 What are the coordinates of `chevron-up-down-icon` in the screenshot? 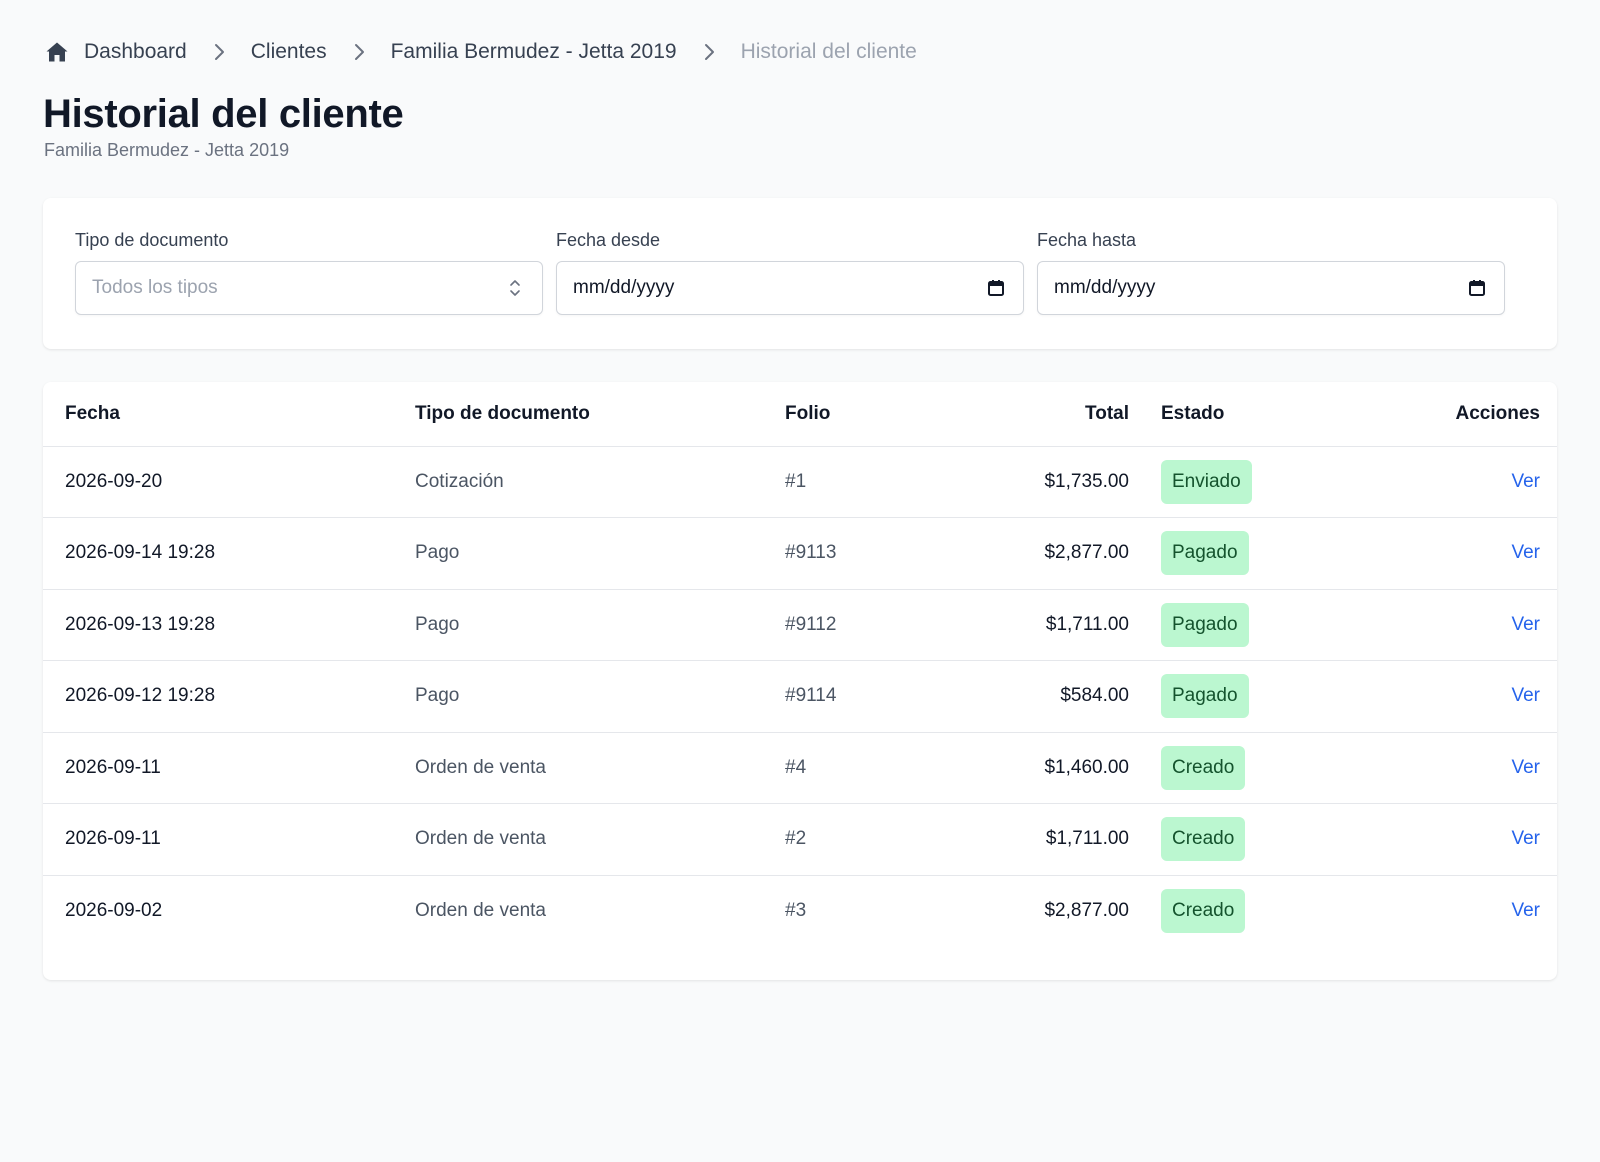 It's located at (515, 288).